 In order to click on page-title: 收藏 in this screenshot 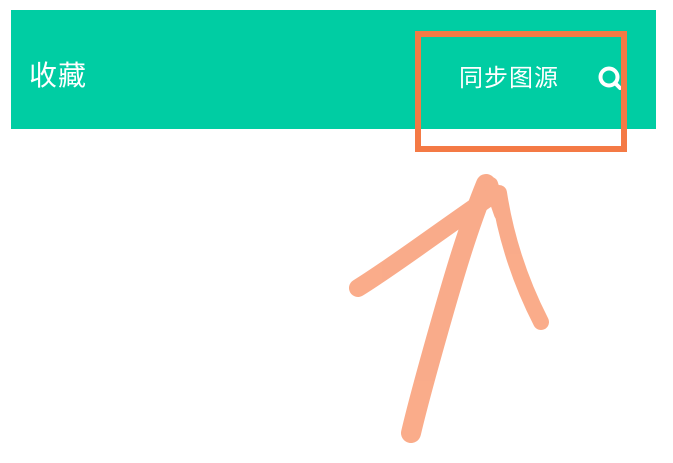, I will do `click(58, 75)`.